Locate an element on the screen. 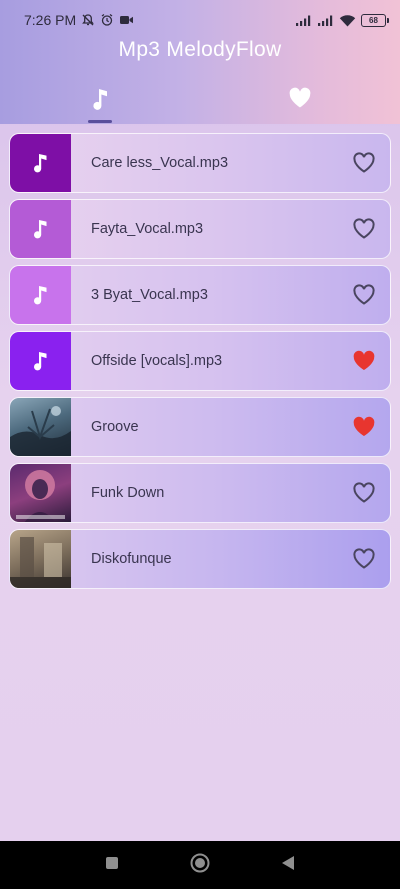  song-card: 3 Byat_Vocal.mp3 is located at coordinates (200, 295).